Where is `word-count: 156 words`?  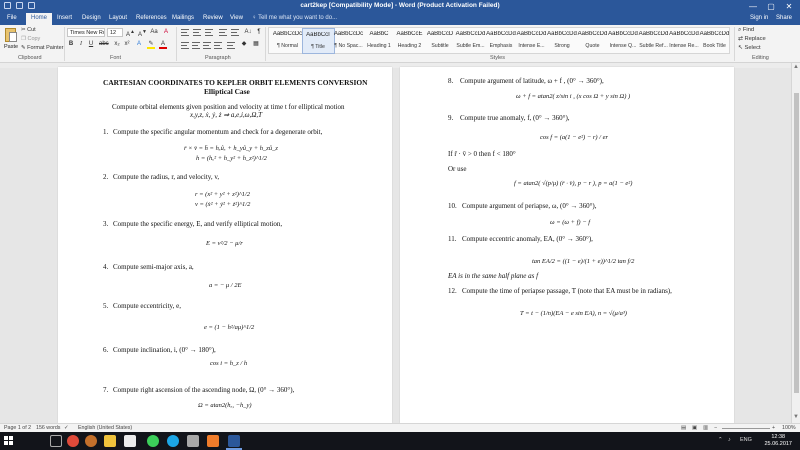 word-count: 156 words is located at coordinates (48, 428).